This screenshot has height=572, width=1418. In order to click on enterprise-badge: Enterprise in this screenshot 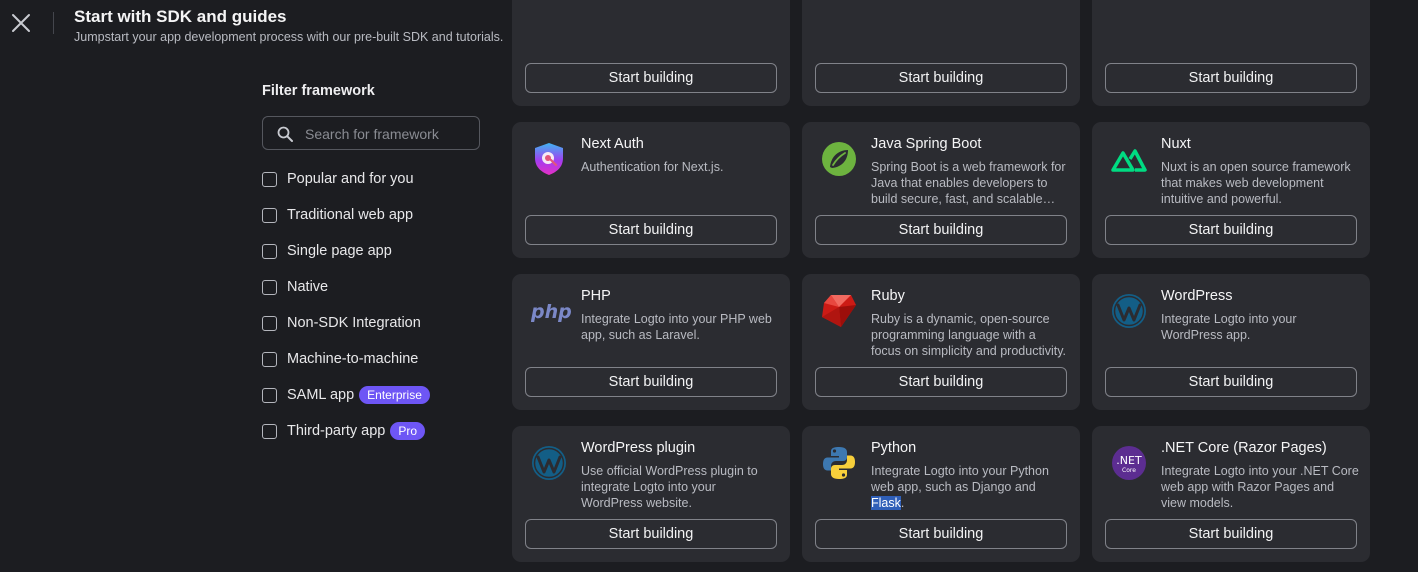, I will do `click(394, 395)`.